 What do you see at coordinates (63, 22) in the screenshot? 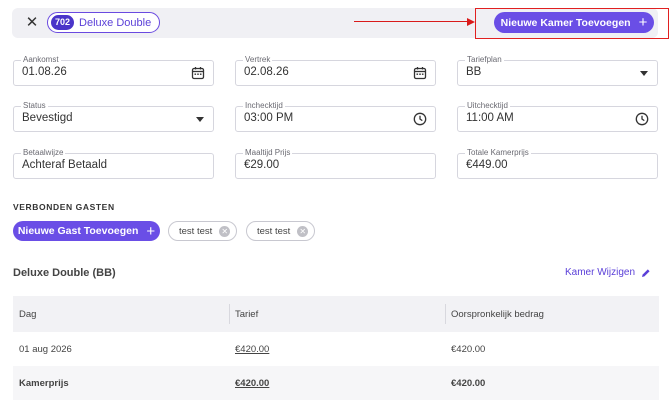
I see `room-number-badge: 702` at bounding box center [63, 22].